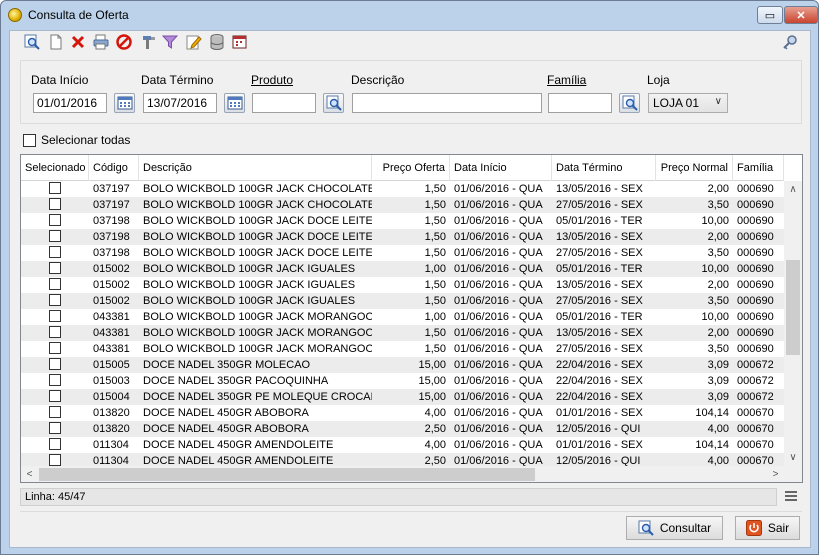 The width and height of the screenshot is (819, 555). Describe the element at coordinates (688, 103) in the screenshot. I see `loja-select: LOJA 01 ∨` at that location.